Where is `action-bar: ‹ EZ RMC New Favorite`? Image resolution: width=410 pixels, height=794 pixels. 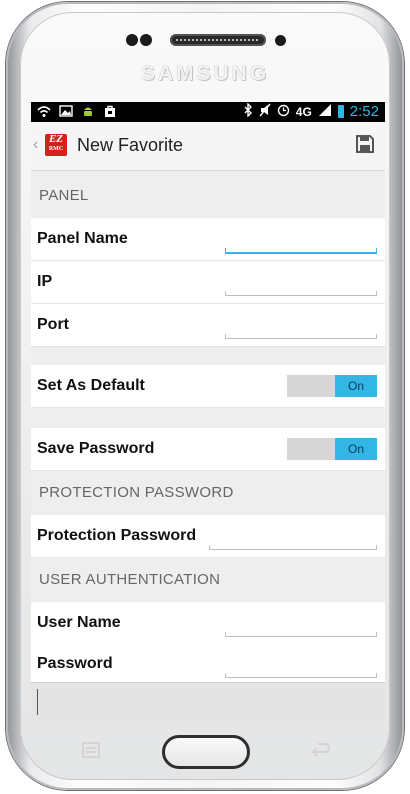 action-bar: ‹ EZ RMC New Favorite is located at coordinates (208, 146).